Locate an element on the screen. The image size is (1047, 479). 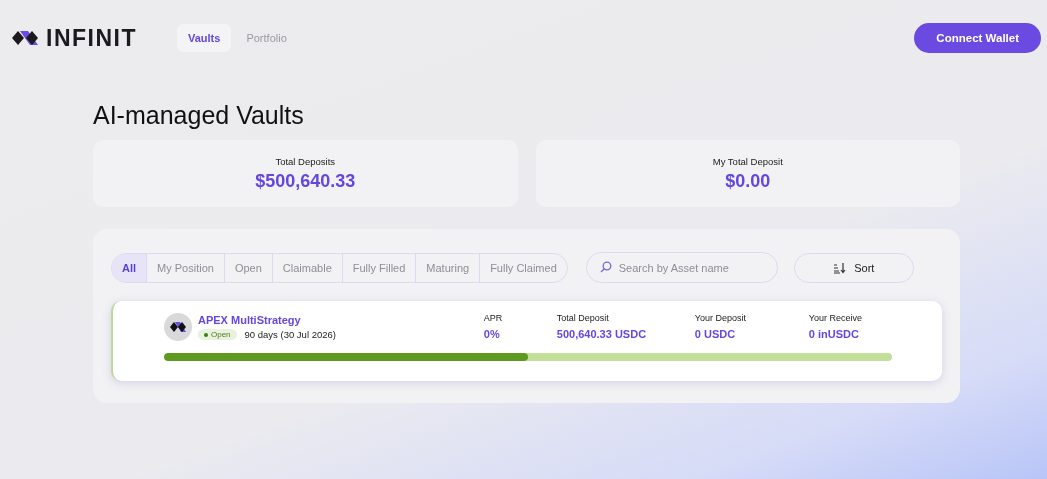
filter-tab: Fully Claimed is located at coordinates (523, 267).